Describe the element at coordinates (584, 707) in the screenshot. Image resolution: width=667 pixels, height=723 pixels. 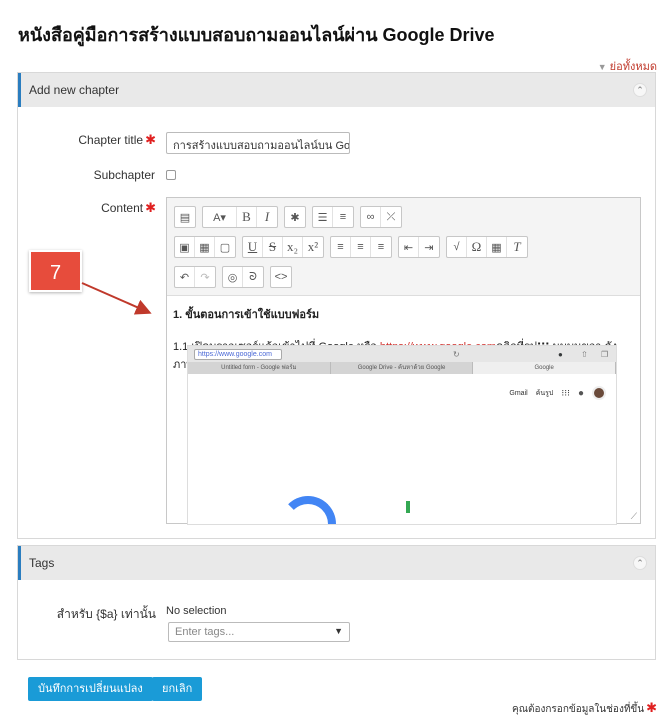
I see `required-fields-note: คุณต้องกรอกข้อมูลในช่องที่ขึ้น ✱` at that location.